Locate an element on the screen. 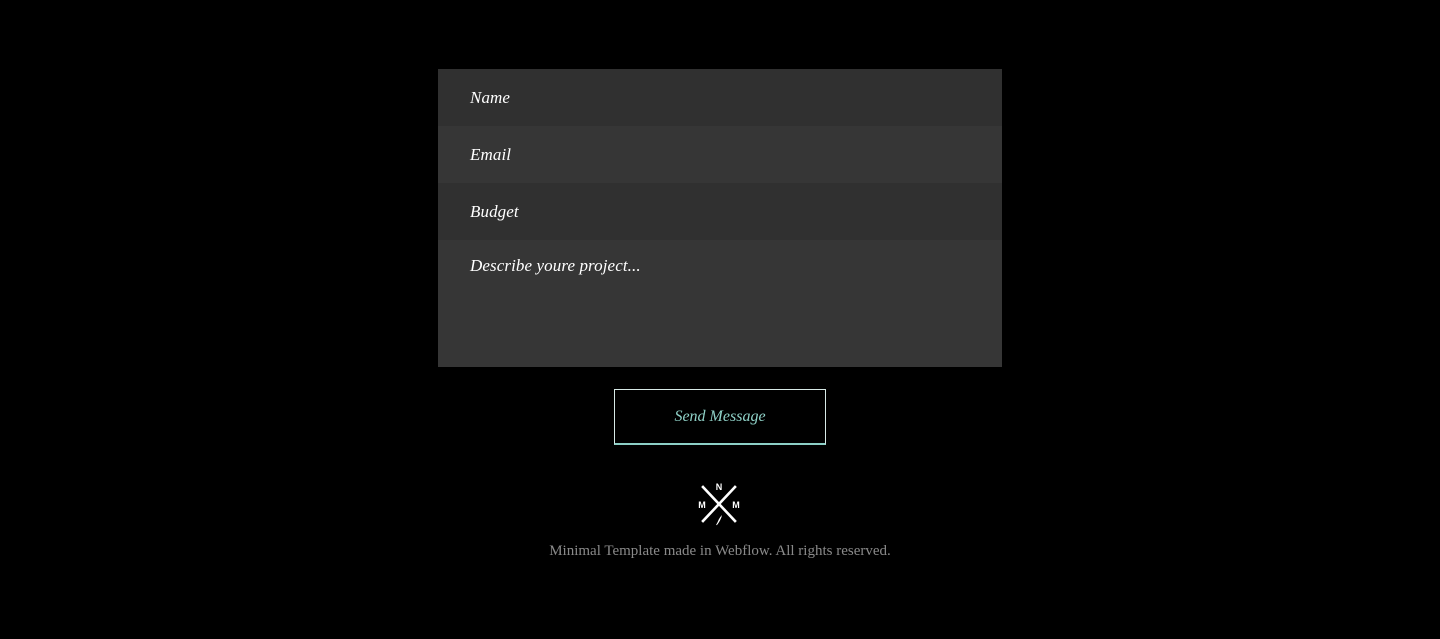 Image resolution: width=1440 pixels, height=639 pixels. send-message-button: Send Message is located at coordinates (720, 417).